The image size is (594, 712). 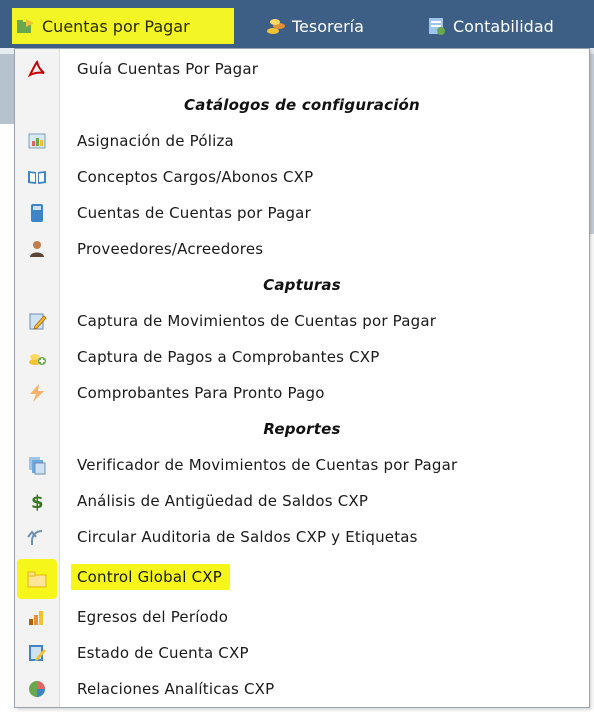 I want to click on menu-item-pronto-pago: Comprobantes Para Pronto Pago, so click(x=302, y=393).